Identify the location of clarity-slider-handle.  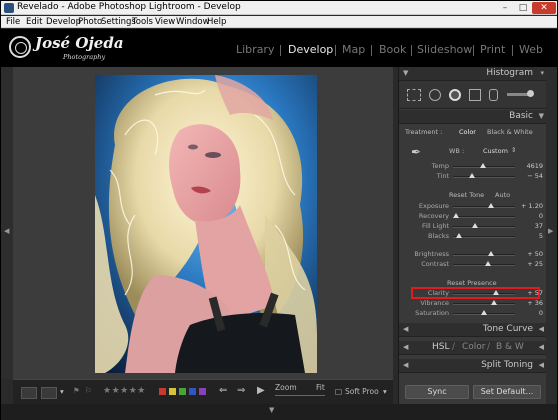
(496, 292).